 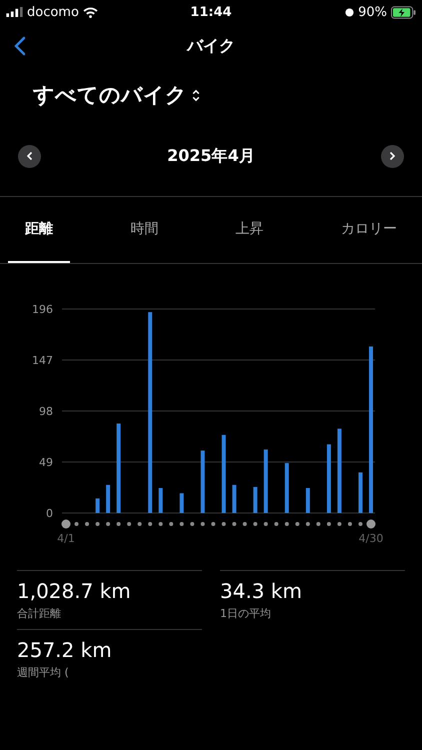 What do you see at coordinates (90, 12) in the screenshot?
I see `wifi-icon` at bounding box center [90, 12].